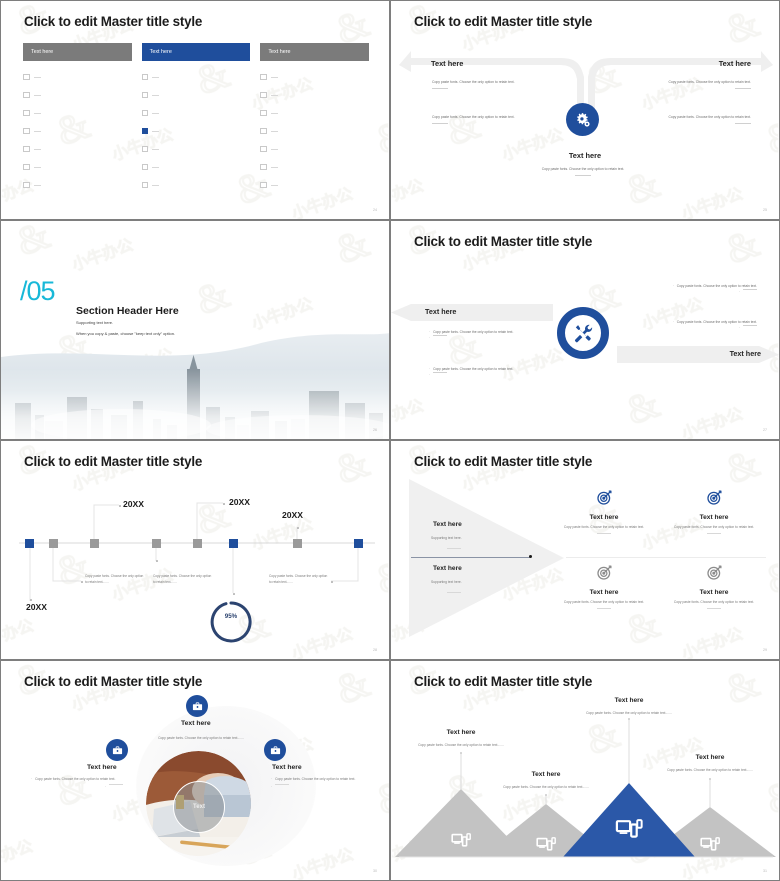 The height and width of the screenshot is (881, 780). I want to click on node-badge-left, so click(117, 750).